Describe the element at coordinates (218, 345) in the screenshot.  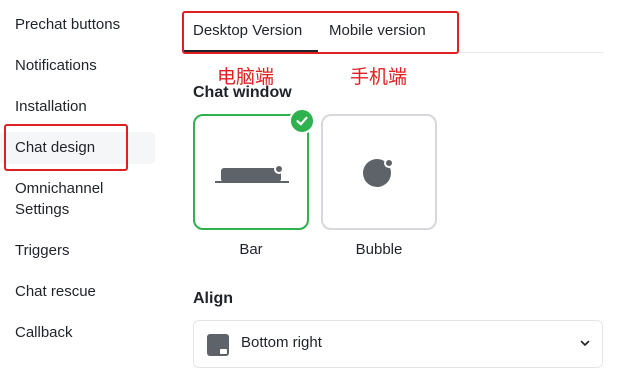
I see `bottom-right-position-icon` at that location.